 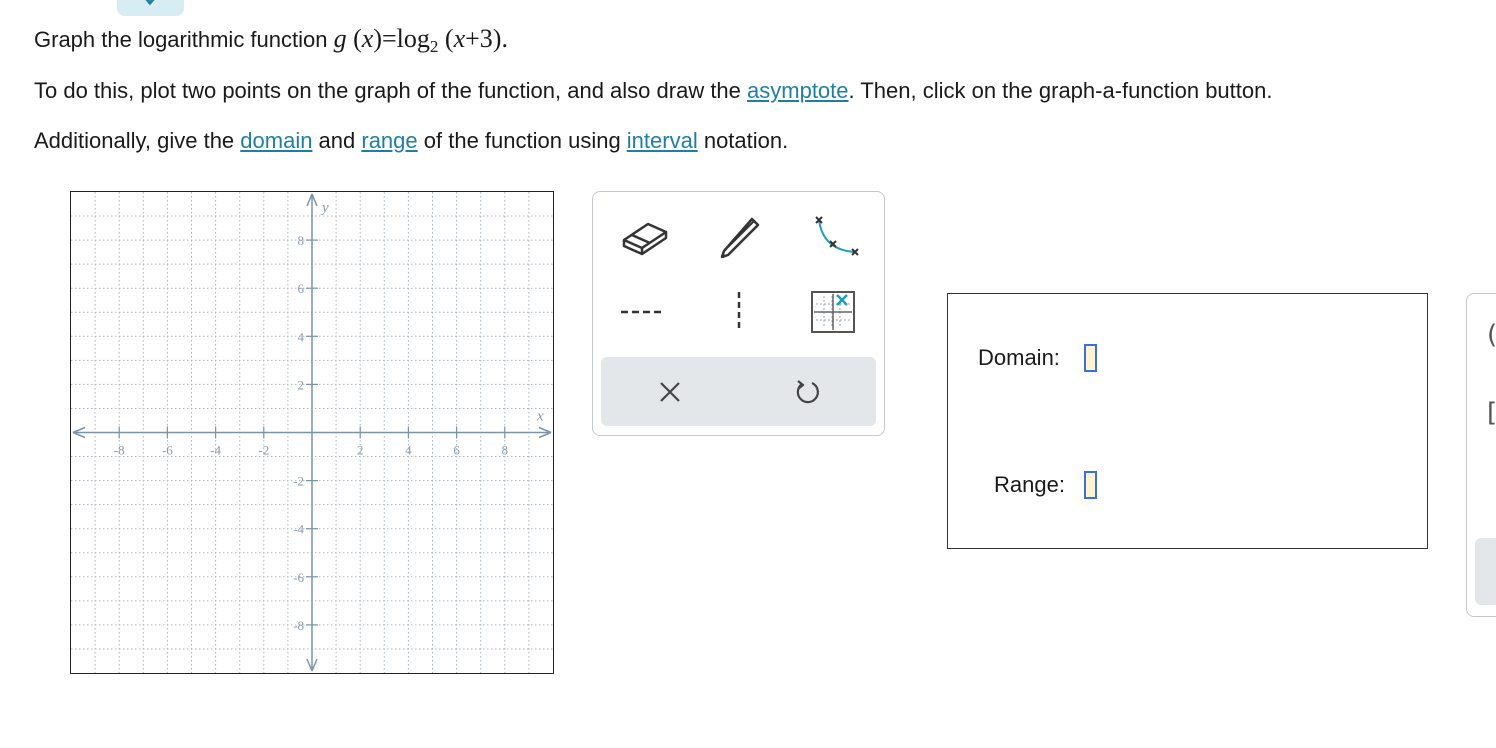 I want to click on x-tick-label: -4, so click(x=215, y=450).